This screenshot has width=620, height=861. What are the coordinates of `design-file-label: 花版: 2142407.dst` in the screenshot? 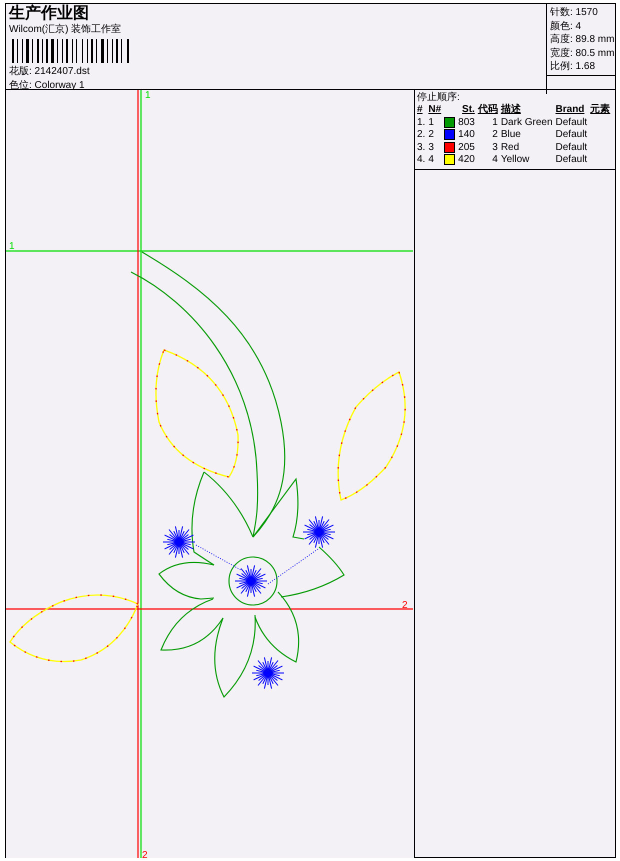 It's located at (50, 72).